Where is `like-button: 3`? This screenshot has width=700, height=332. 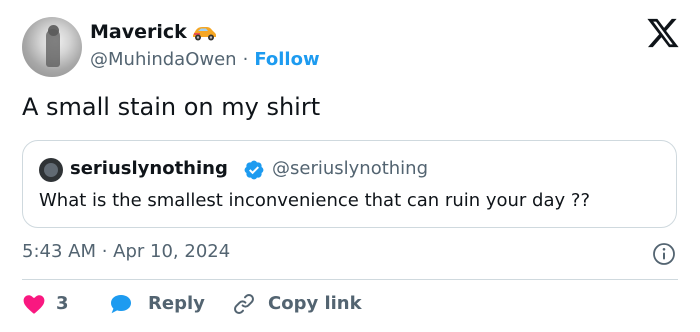
like-button: 3 is located at coordinates (45, 304).